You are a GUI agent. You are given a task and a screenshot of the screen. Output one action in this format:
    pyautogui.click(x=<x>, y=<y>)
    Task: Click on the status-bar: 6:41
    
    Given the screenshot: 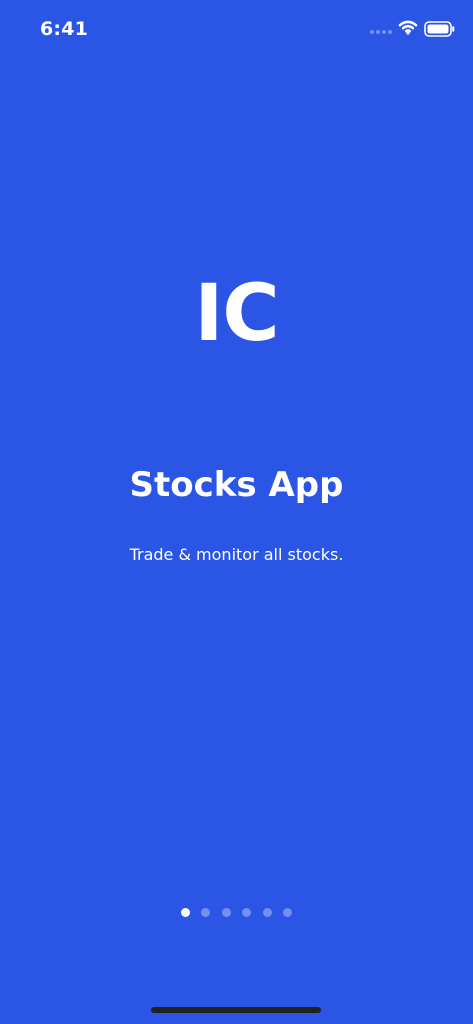 What is the action you would take?
    pyautogui.click(x=236, y=28)
    